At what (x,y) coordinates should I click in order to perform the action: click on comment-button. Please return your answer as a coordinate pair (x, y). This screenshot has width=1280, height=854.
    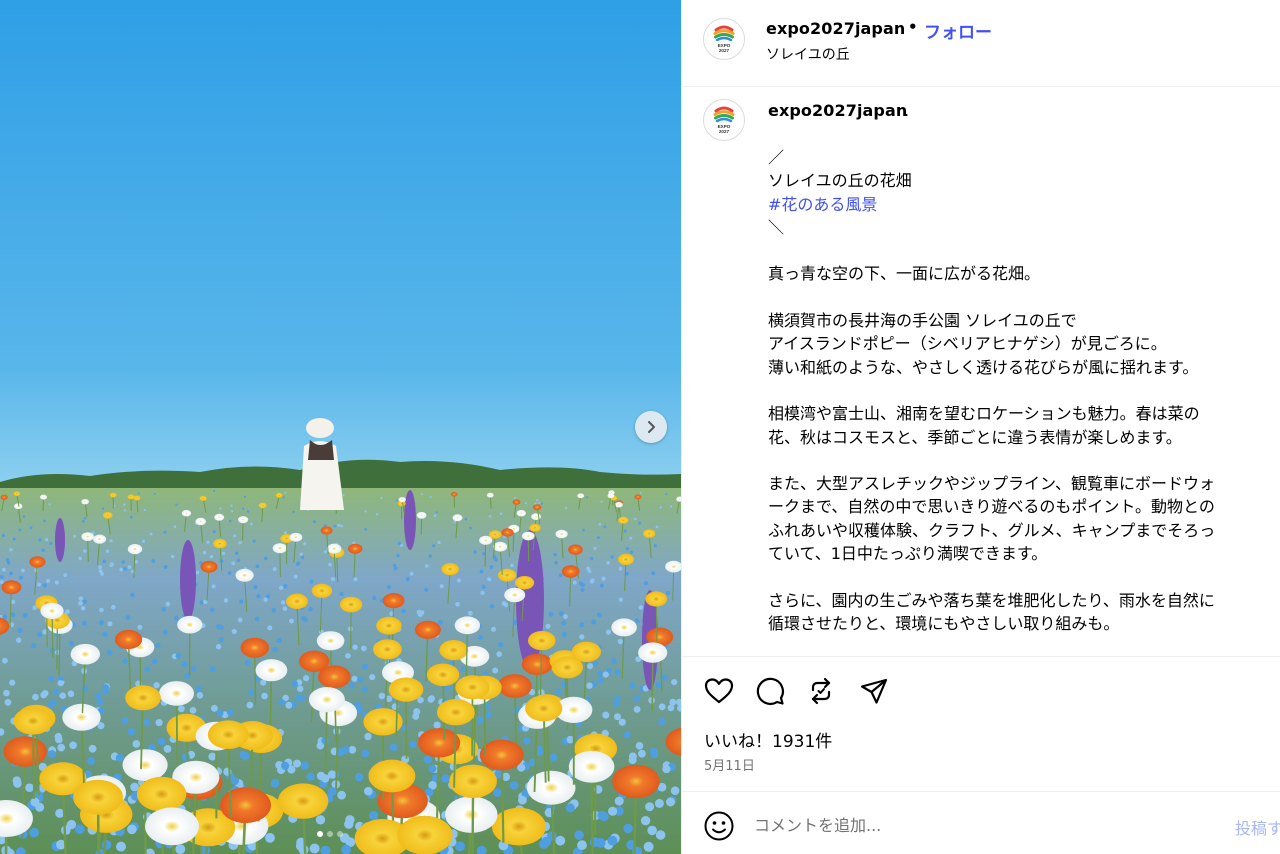
    Looking at the image, I should click on (770, 691).